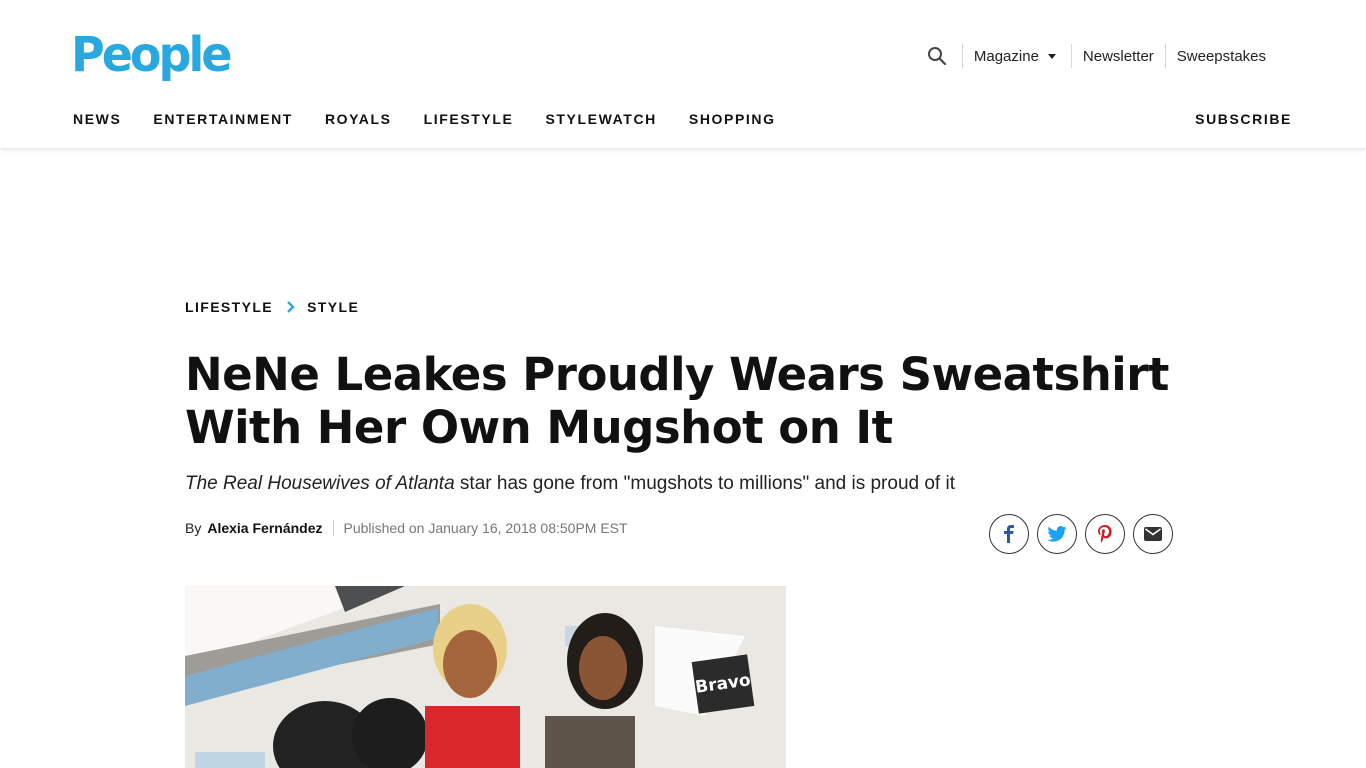  I want to click on people-logo: People, so click(151, 54).